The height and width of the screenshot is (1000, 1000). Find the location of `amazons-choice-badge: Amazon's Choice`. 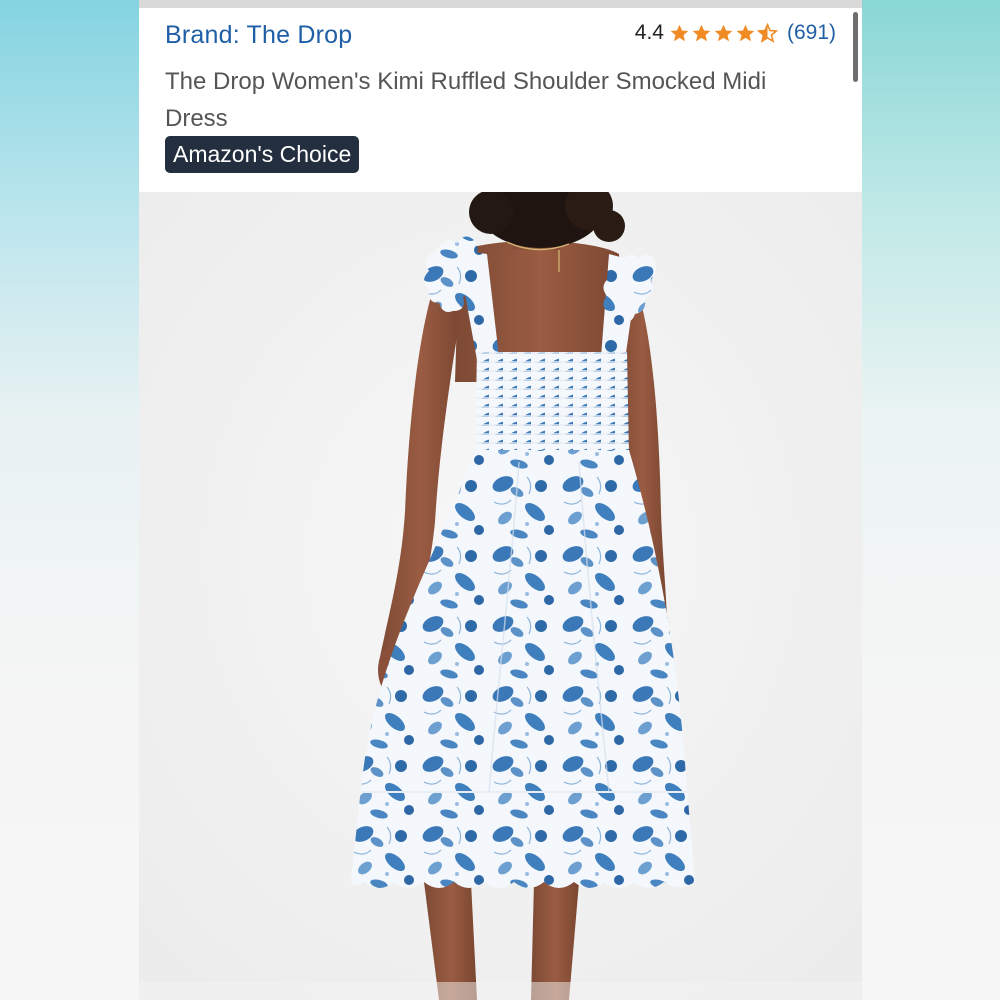

amazons-choice-badge: Amazon's Choice is located at coordinates (262, 154).